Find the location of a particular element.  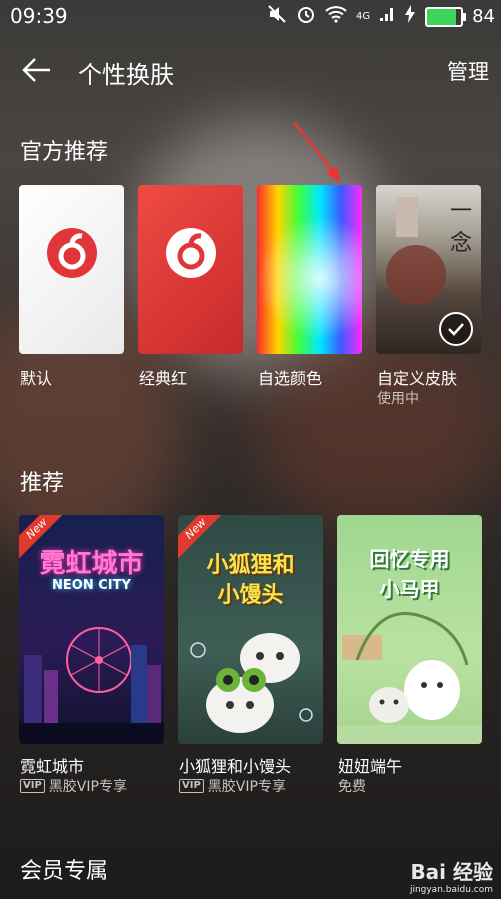

thumb-title-line2: 小馒头 is located at coordinates (250, 595).